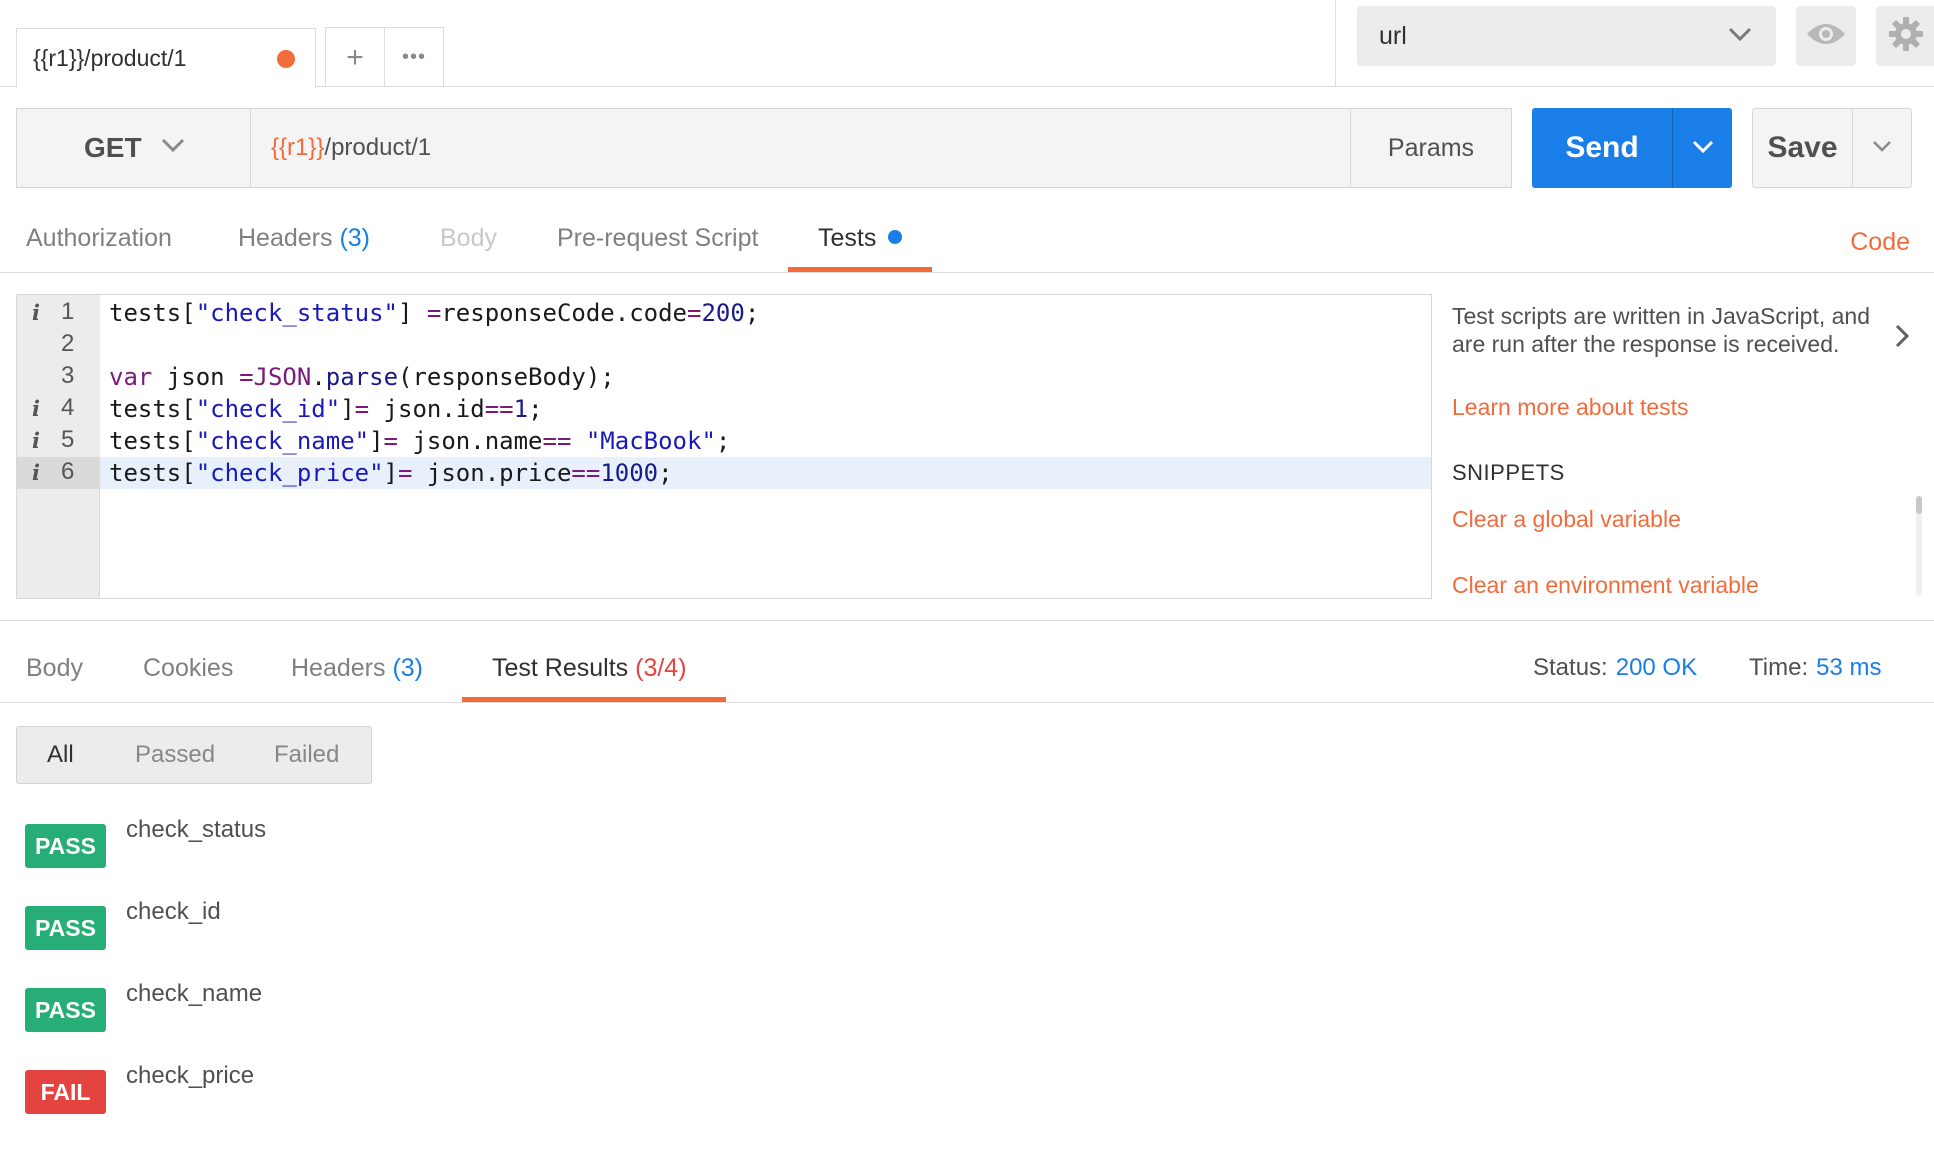  Describe the element at coordinates (338, 668) in the screenshot. I see `resp-tab-headers-label: Headers` at that location.